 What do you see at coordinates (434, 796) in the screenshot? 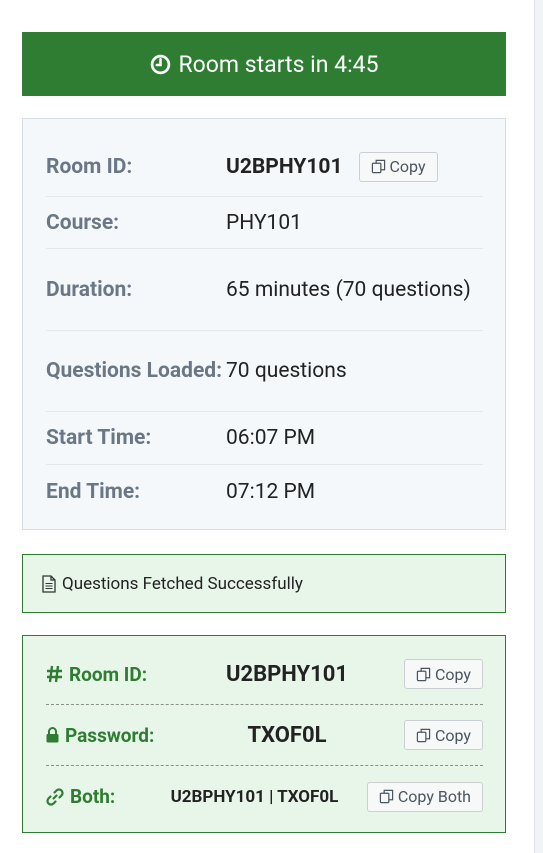
I see `copy-button-label: Copy Both` at bounding box center [434, 796].